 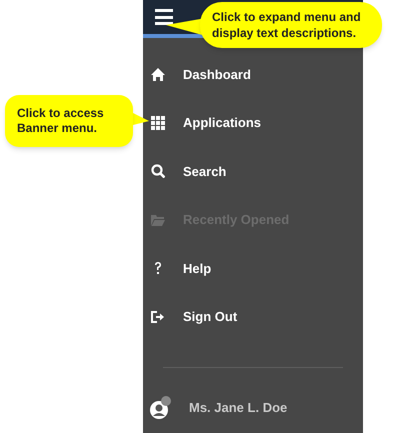 I want to click on search-icon, so click(x=158, y=171).